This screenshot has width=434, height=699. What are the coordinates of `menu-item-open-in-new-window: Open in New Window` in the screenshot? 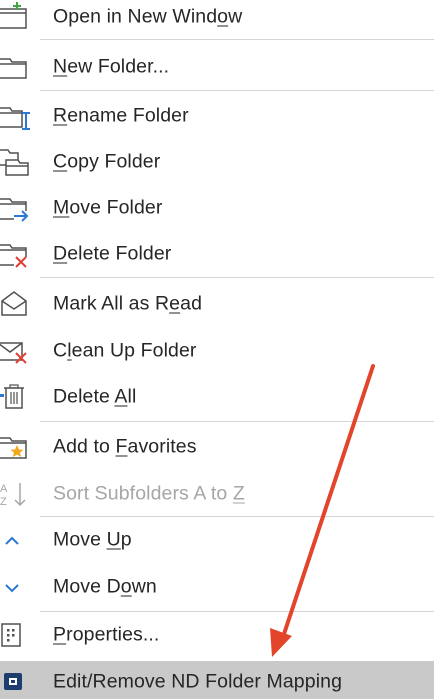 It's located at (217, 19).